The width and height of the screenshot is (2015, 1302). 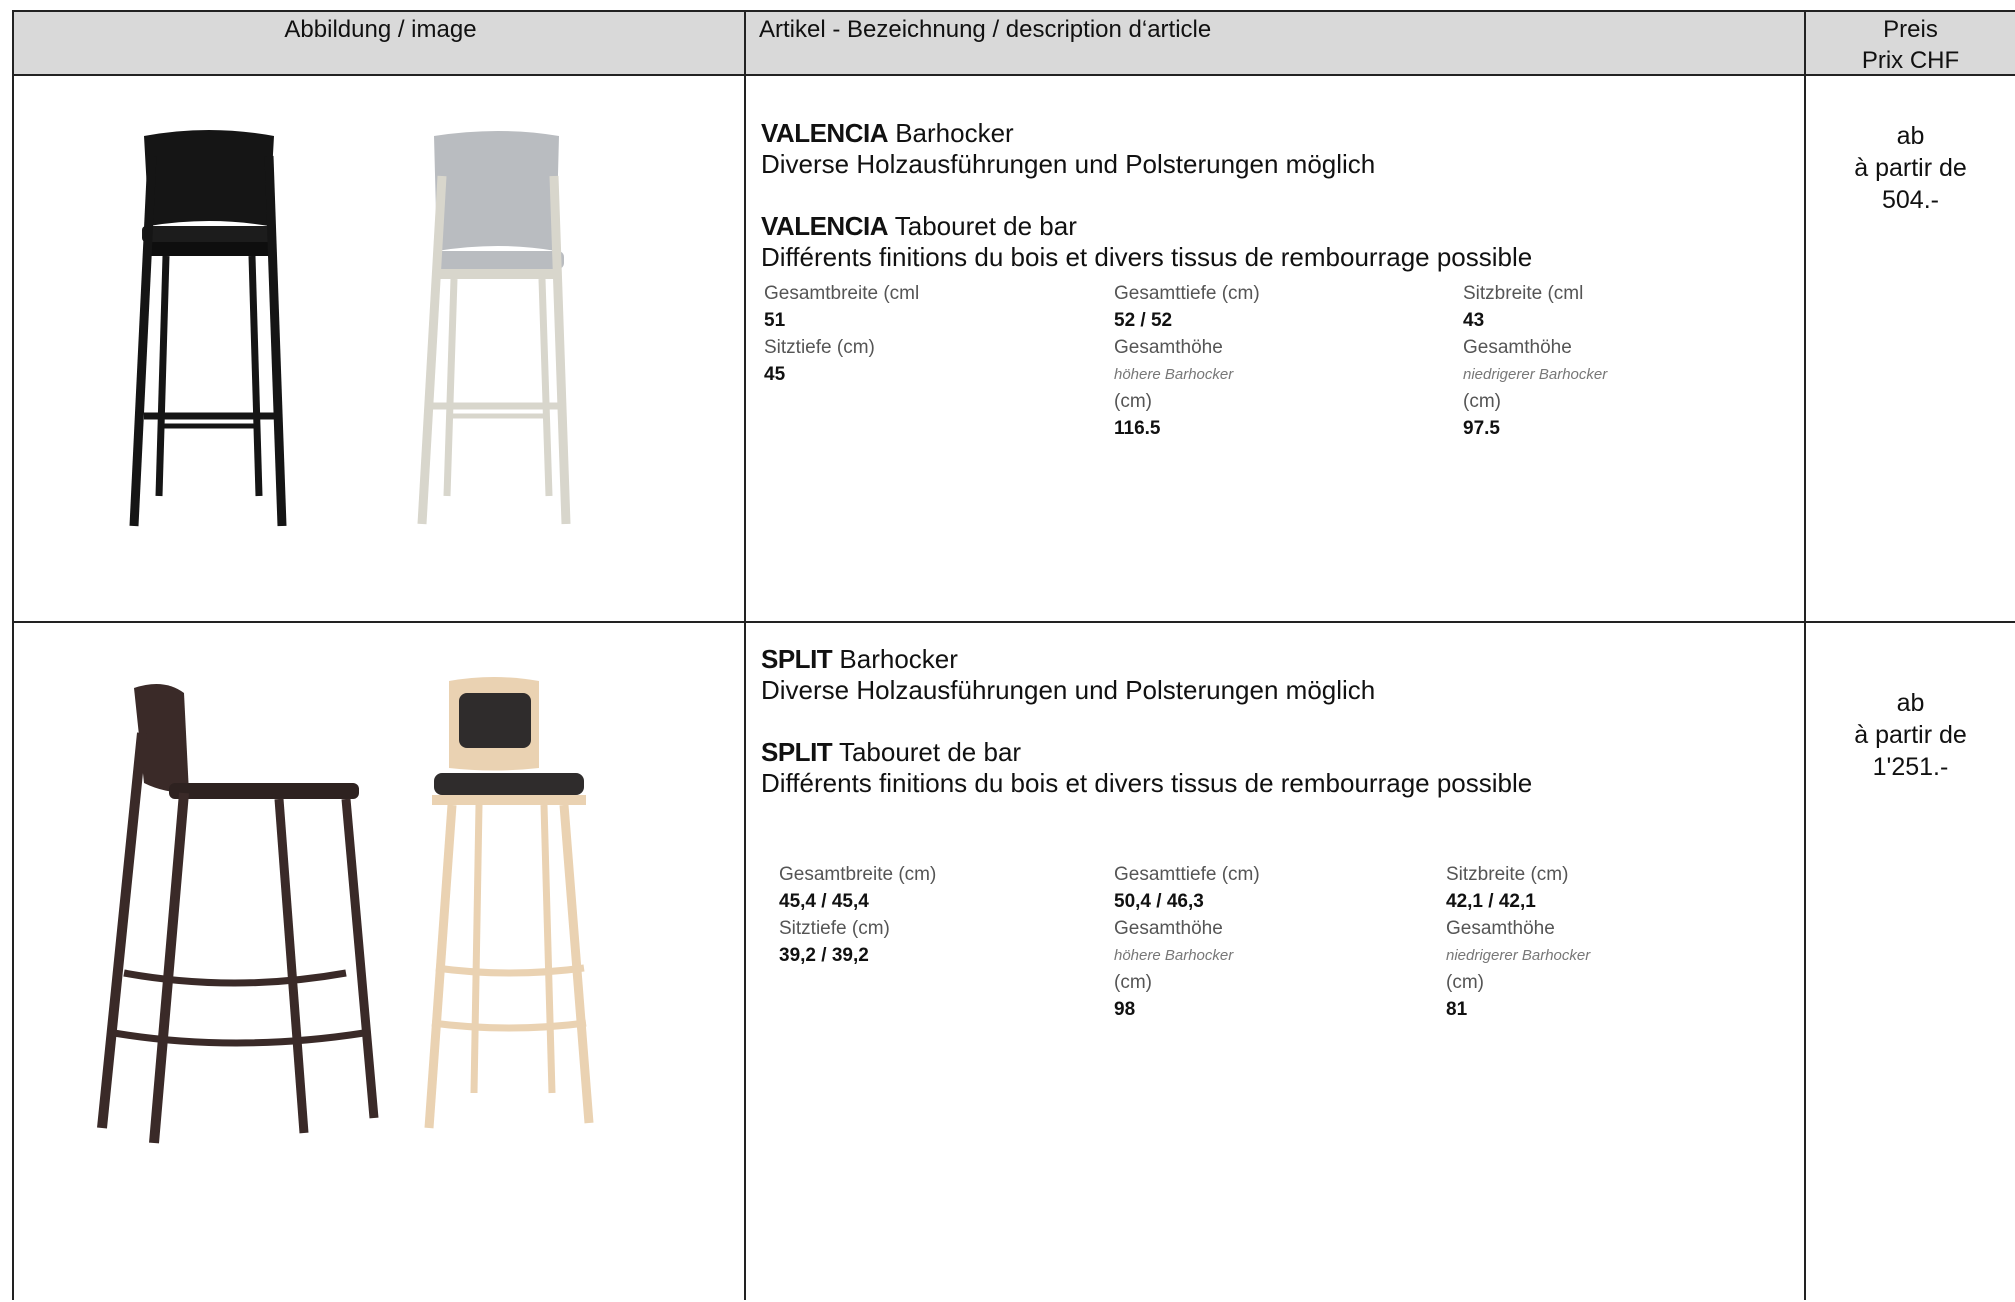 I want to click on price-value: 1'251.-, so click(x=1910, y=767).